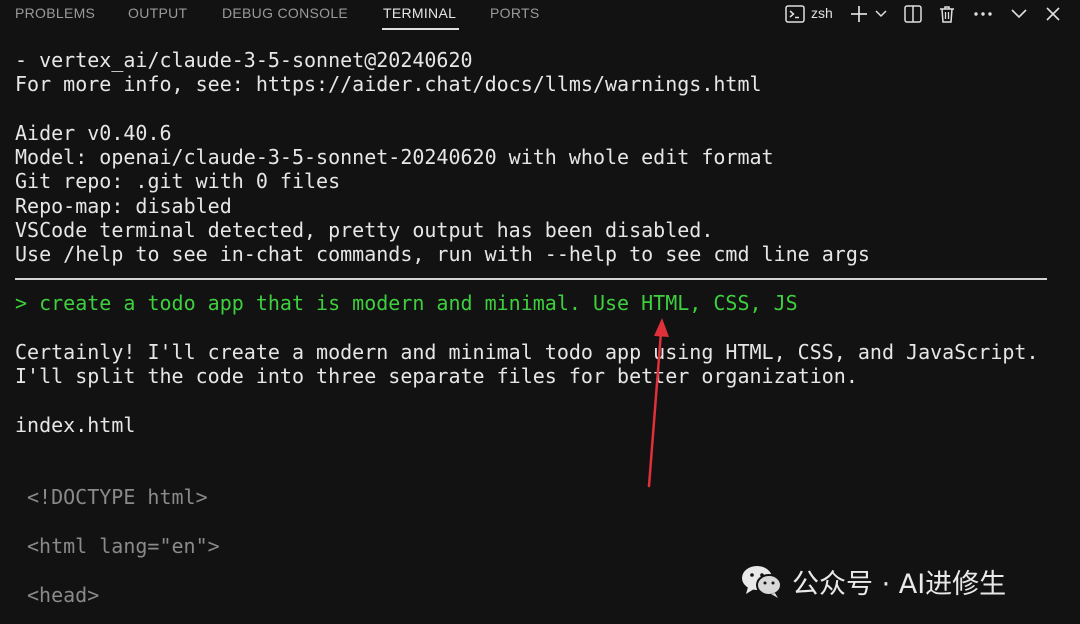 This screenshot has width=1080, height=624. Describe the element at coordinates (899, 584) in the screenshot. I see `watermark-text: 公众号 · AI进修生` at that location.